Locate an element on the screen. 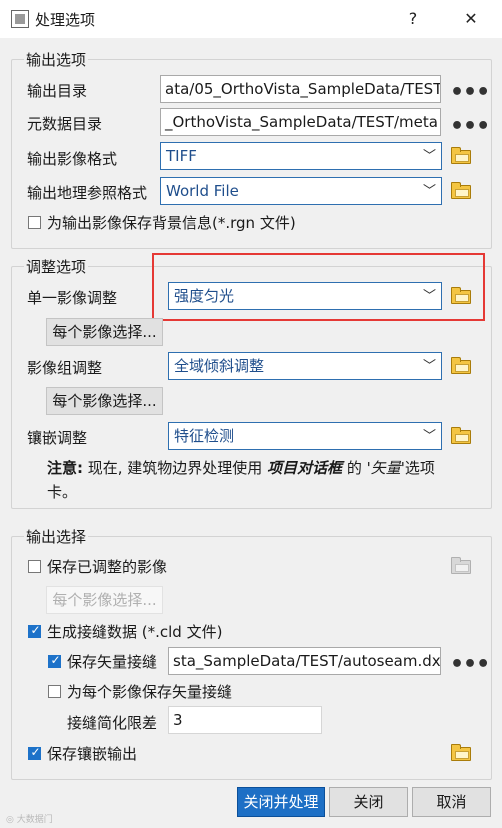 The height and width of the screenshot is (828, 502). save-adjusted-label: 保存已调整的影像 is located at coordinates (107, 567).